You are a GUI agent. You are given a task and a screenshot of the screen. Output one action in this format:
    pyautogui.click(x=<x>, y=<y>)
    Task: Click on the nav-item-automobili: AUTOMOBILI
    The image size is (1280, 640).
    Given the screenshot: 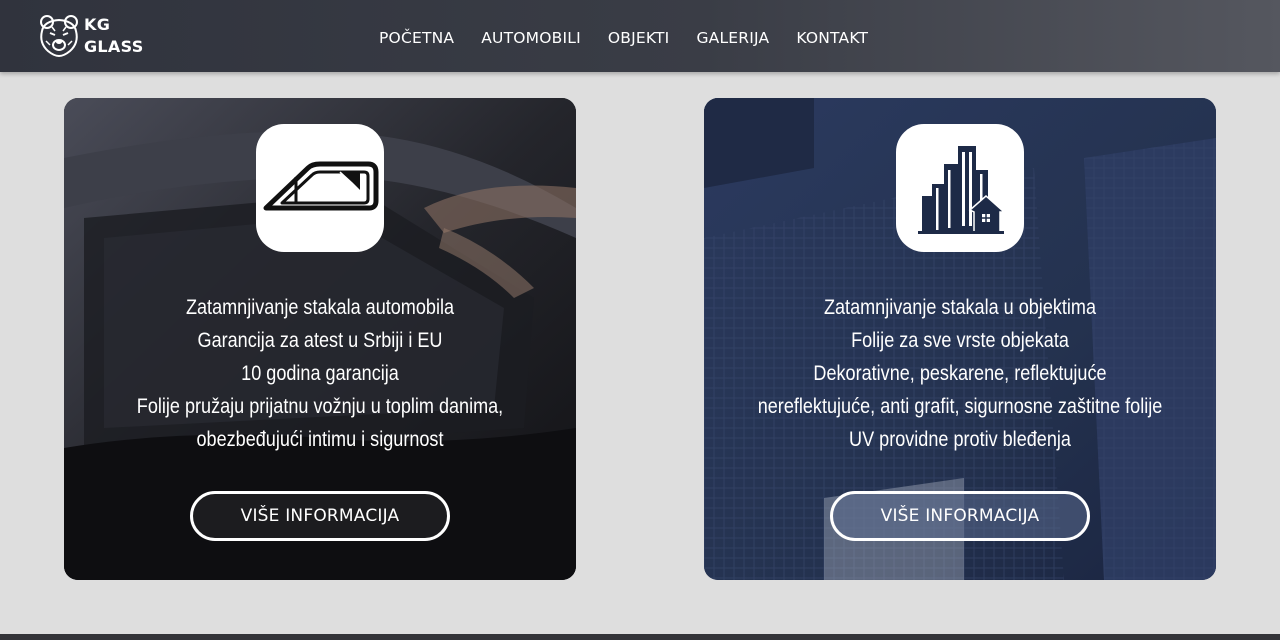 What is the action you would take?
    pyautogui.click(x=531, y=38)
    